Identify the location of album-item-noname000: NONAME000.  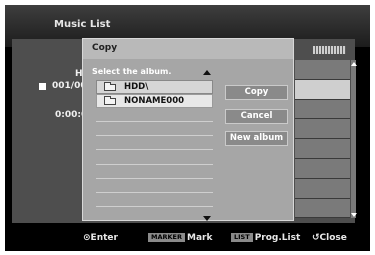
(154, 101).